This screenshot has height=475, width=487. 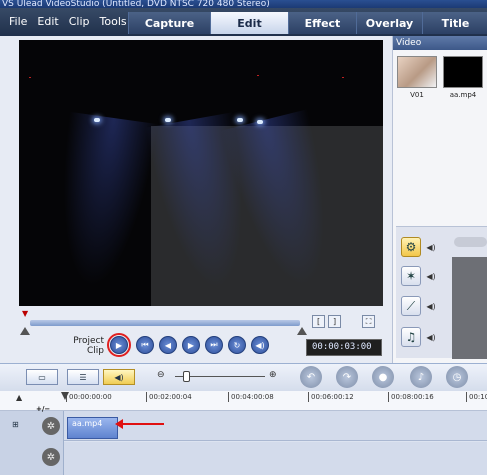 I want to click on storyboard-view-button: ▭, so click(x=42, y=377).